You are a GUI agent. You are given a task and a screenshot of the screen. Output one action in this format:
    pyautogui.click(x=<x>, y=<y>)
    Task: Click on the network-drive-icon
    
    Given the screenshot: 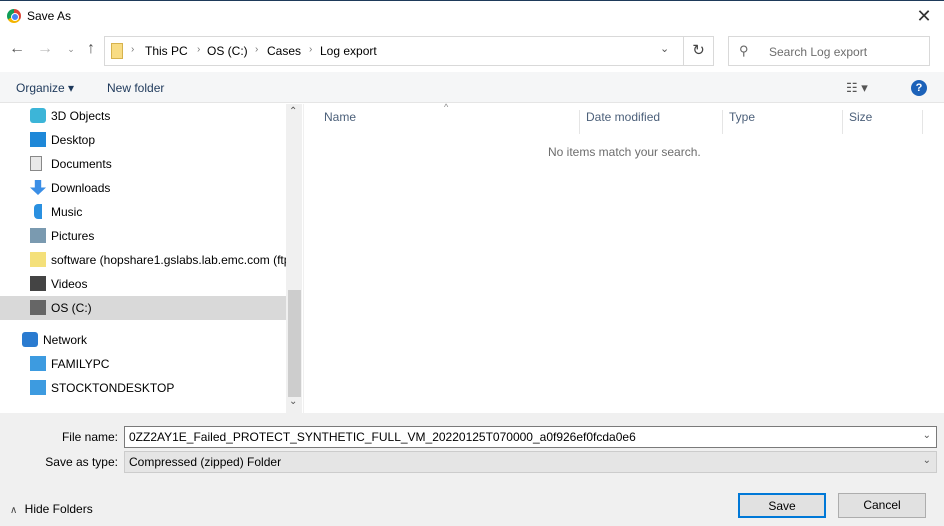 What is the action you would take?
    pyautogui.click(x=38, y=259)
    